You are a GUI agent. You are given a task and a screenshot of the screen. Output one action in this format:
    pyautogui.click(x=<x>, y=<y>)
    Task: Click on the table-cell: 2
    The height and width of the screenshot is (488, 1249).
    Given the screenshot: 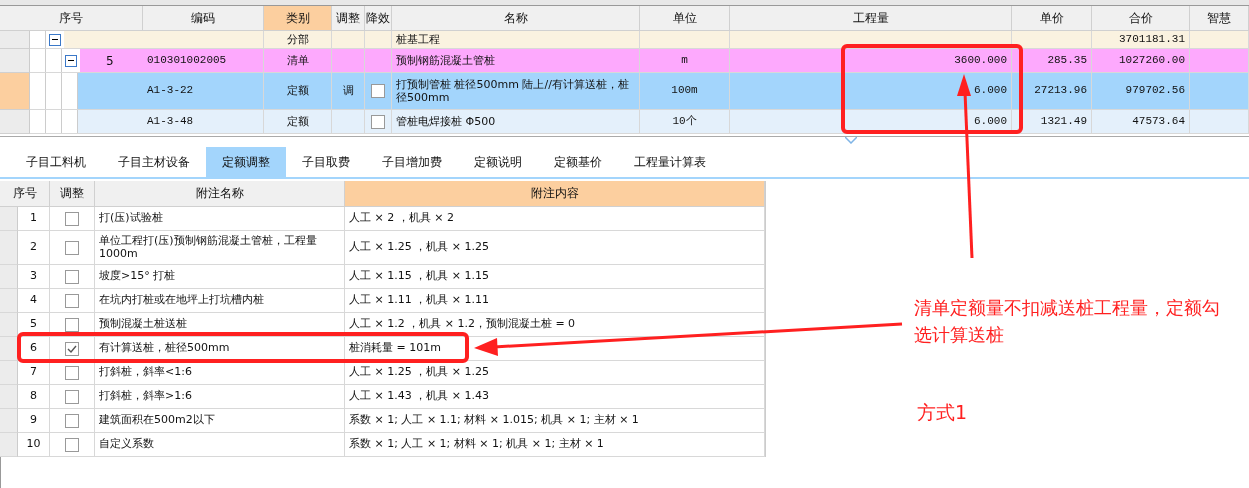 What is the action you would take?
    pyautogui.click(x=34, y=248)
    